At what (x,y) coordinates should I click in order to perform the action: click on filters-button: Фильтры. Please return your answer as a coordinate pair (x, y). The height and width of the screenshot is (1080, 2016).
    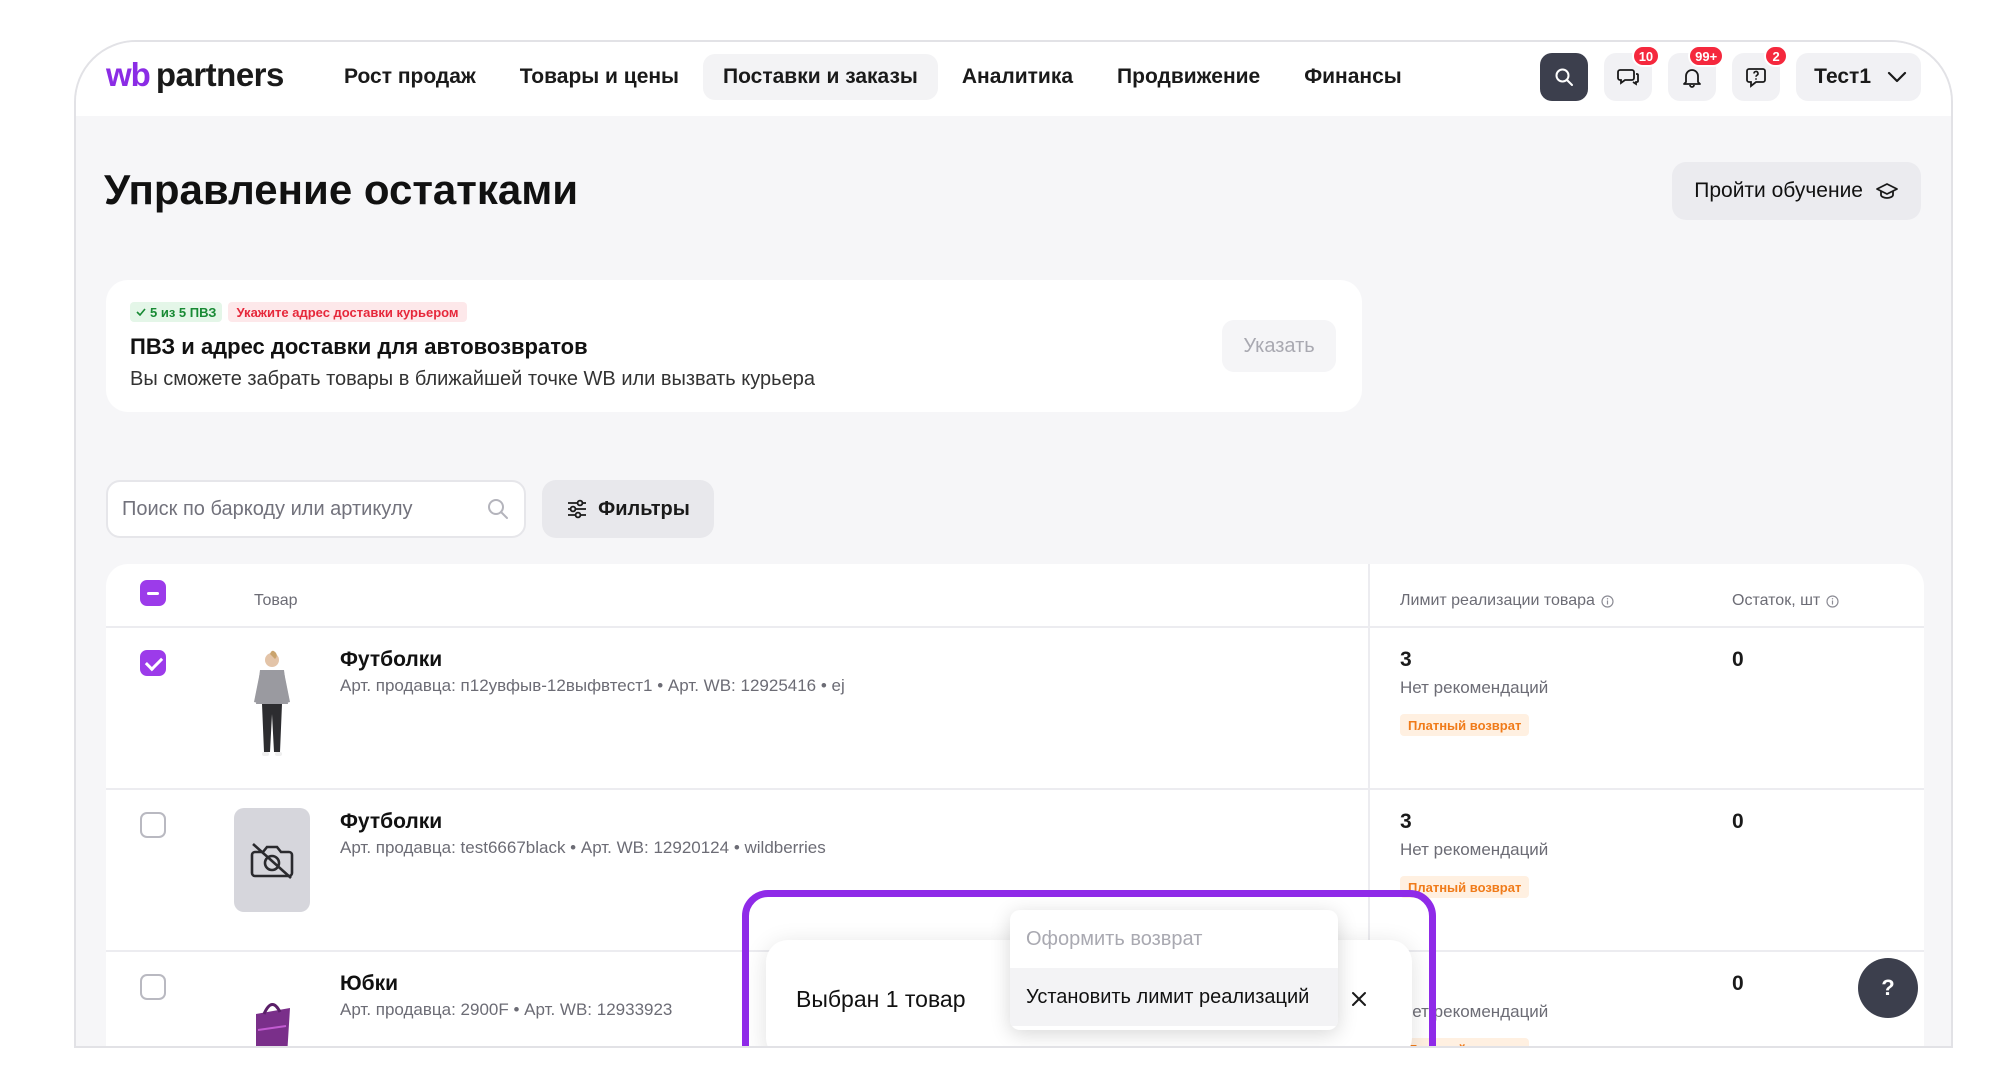
    Looking at the image, I should click on (628, 509).